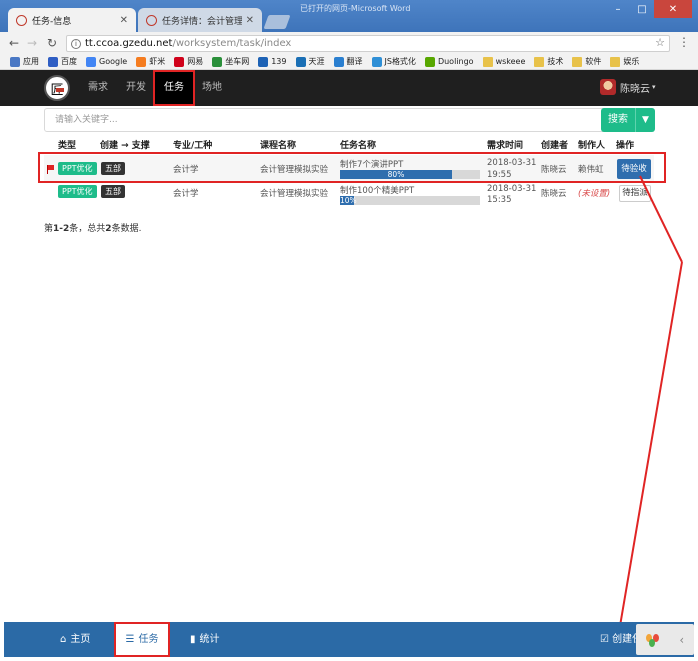 Image resolution: width=698 pixels, height=661 pixels. I want to click on task-name-link: 制作100个精美PPT, so click(377, 190).